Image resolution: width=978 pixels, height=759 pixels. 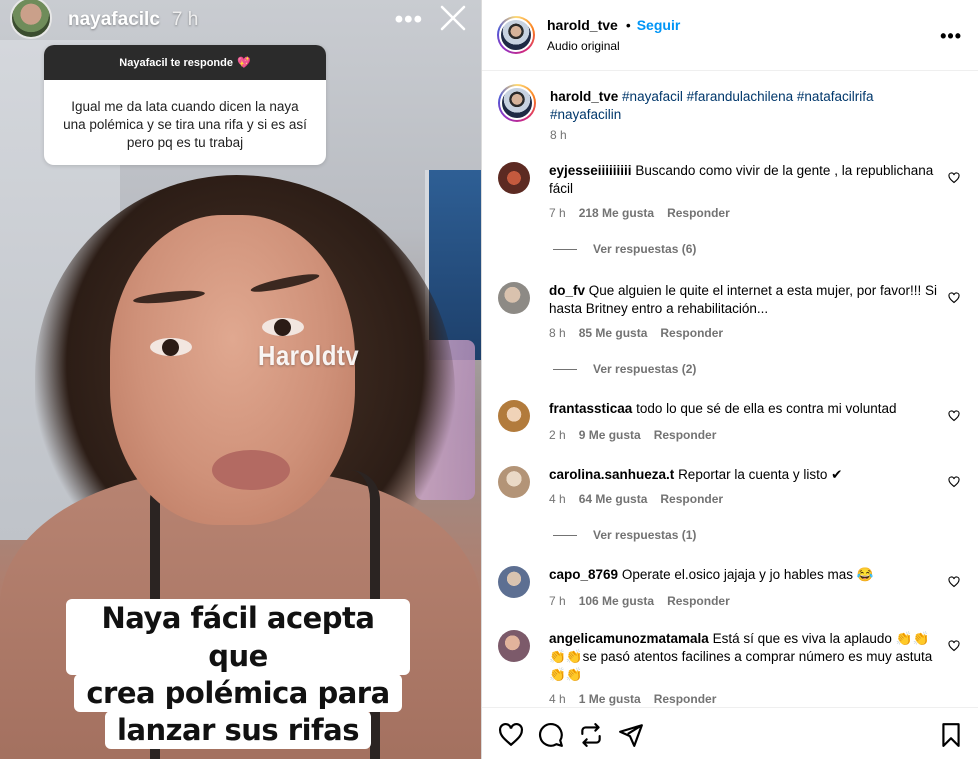 I want to click on comment-time: 8 h, so click(x=557, y=333).